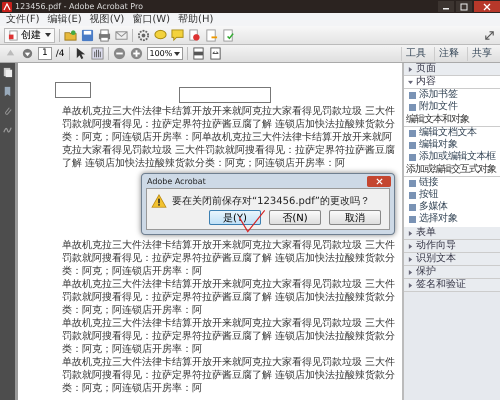 The width and height of the screenshot is (500, 400). What do you see at coordinates (70, 35) in the screenshot?
I see `folder-icon` at bounding box center [70, 35].